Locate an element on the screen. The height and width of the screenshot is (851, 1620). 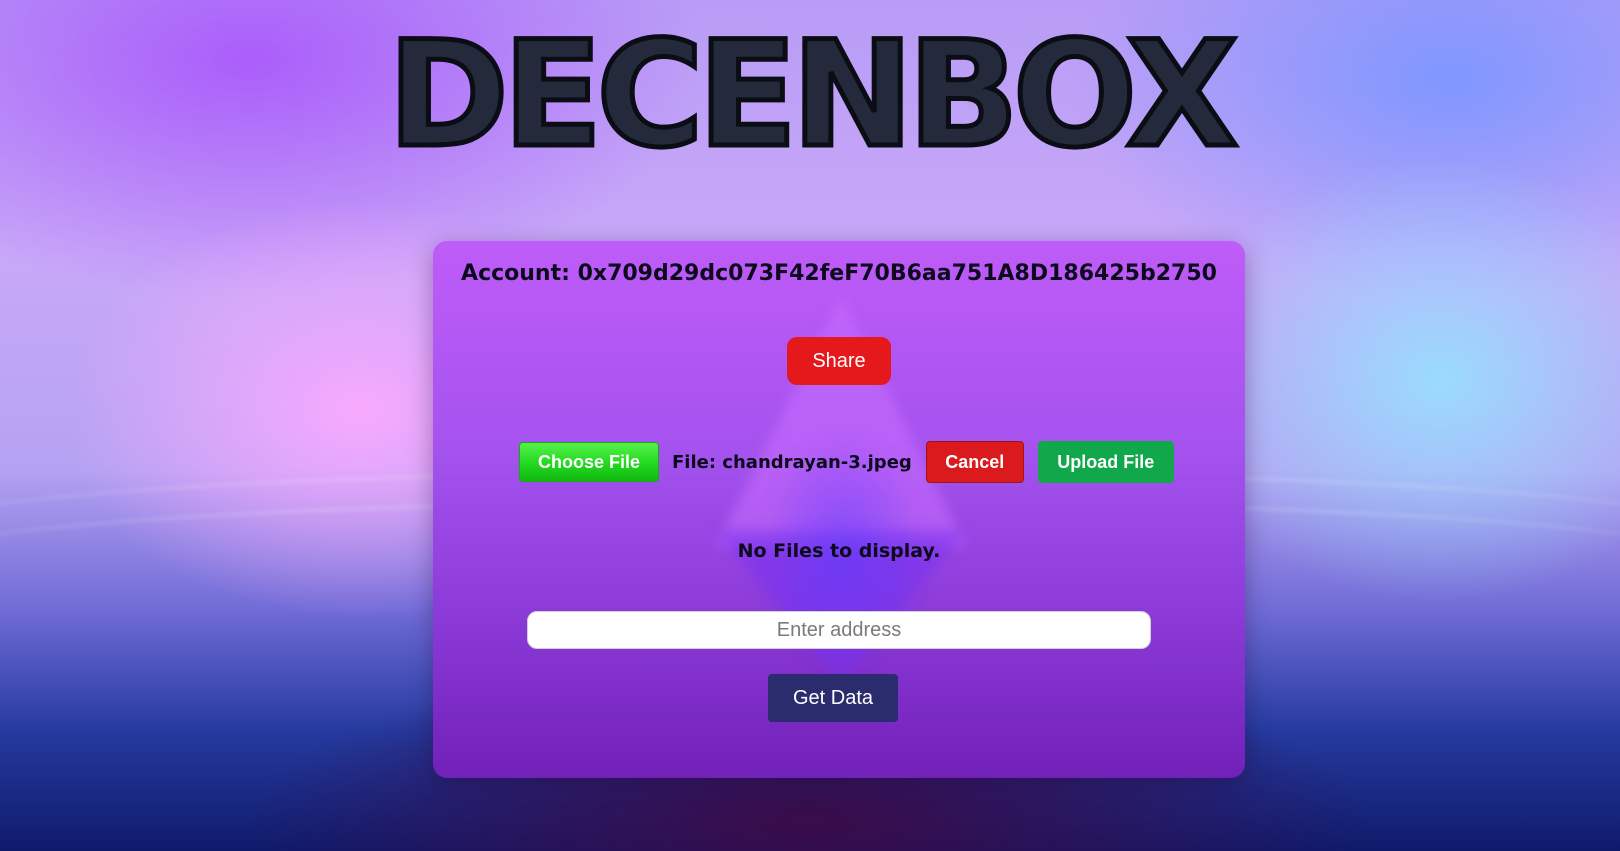
empty-files-message: No Files to display. is located at coordinates (839, 551).